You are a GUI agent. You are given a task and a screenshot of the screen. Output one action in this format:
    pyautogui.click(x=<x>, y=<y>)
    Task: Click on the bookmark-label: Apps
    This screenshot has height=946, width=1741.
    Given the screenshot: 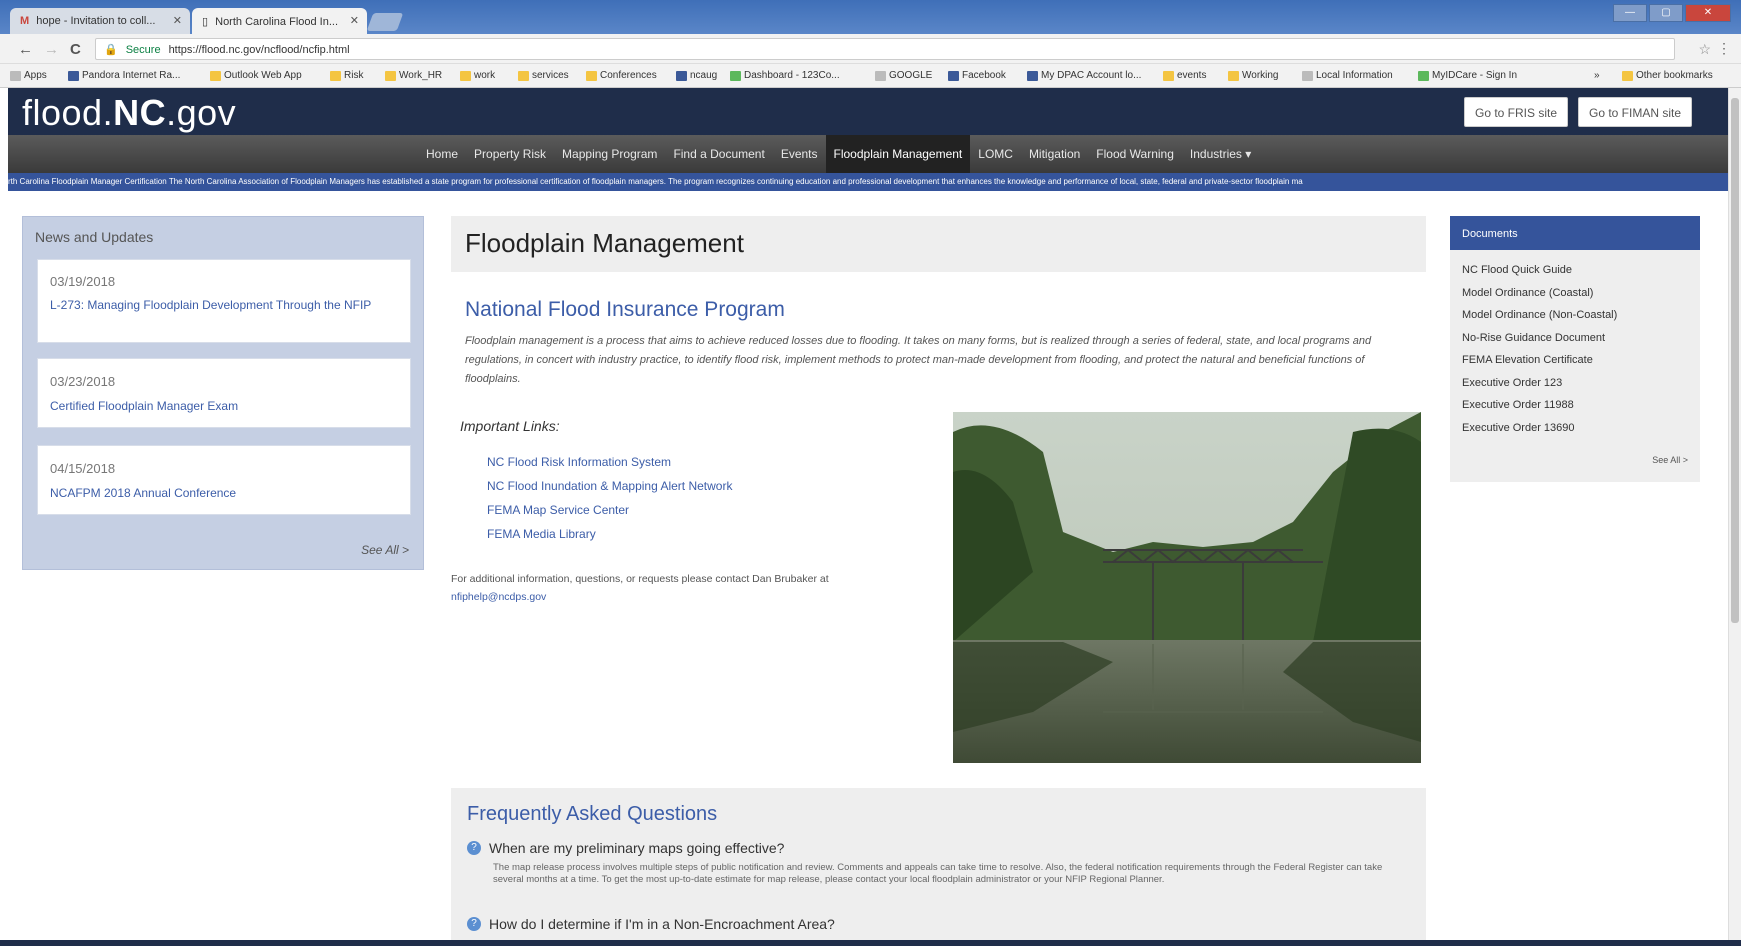 What is the action you would take?
    pyautogui.click(x=35, y=75)
    